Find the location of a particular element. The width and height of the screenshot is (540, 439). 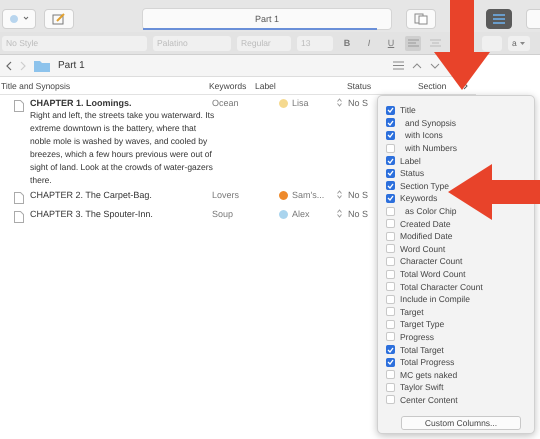

menu-item: Created Date is located at coordinates (418, 223).